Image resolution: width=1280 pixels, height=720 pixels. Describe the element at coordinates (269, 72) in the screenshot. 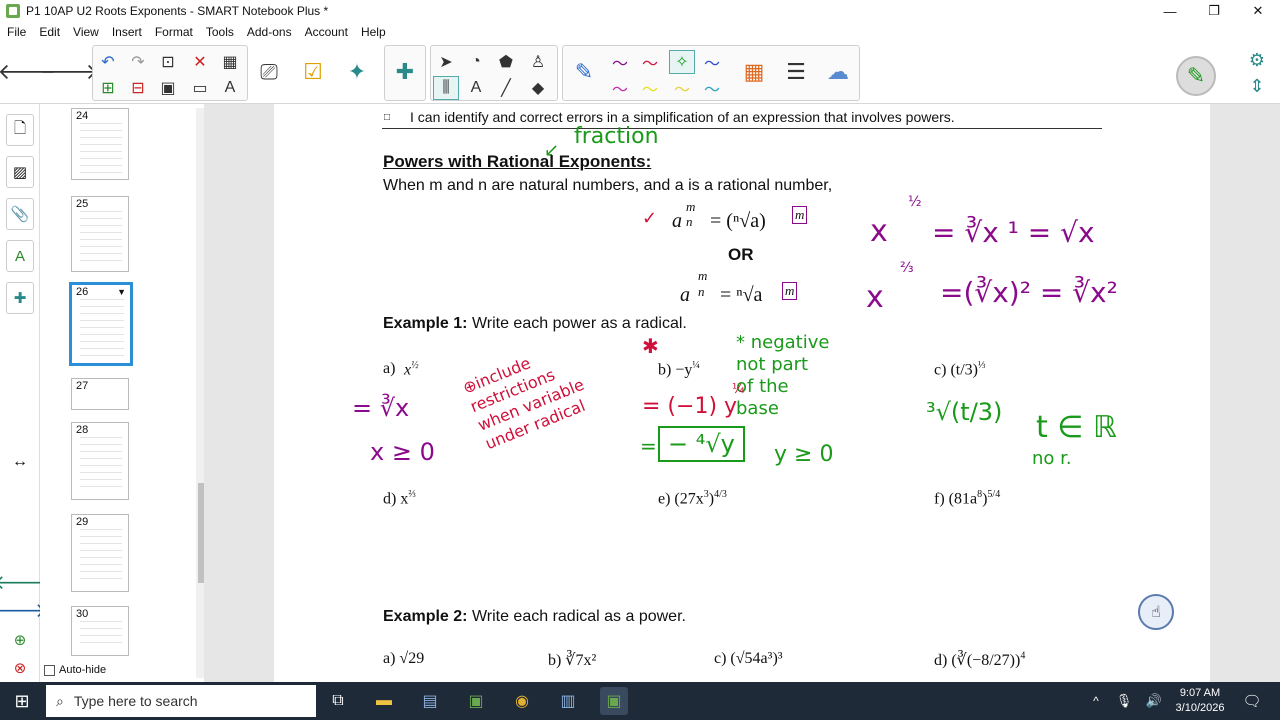

I see `document-camera-icon: ⎚` at that location.